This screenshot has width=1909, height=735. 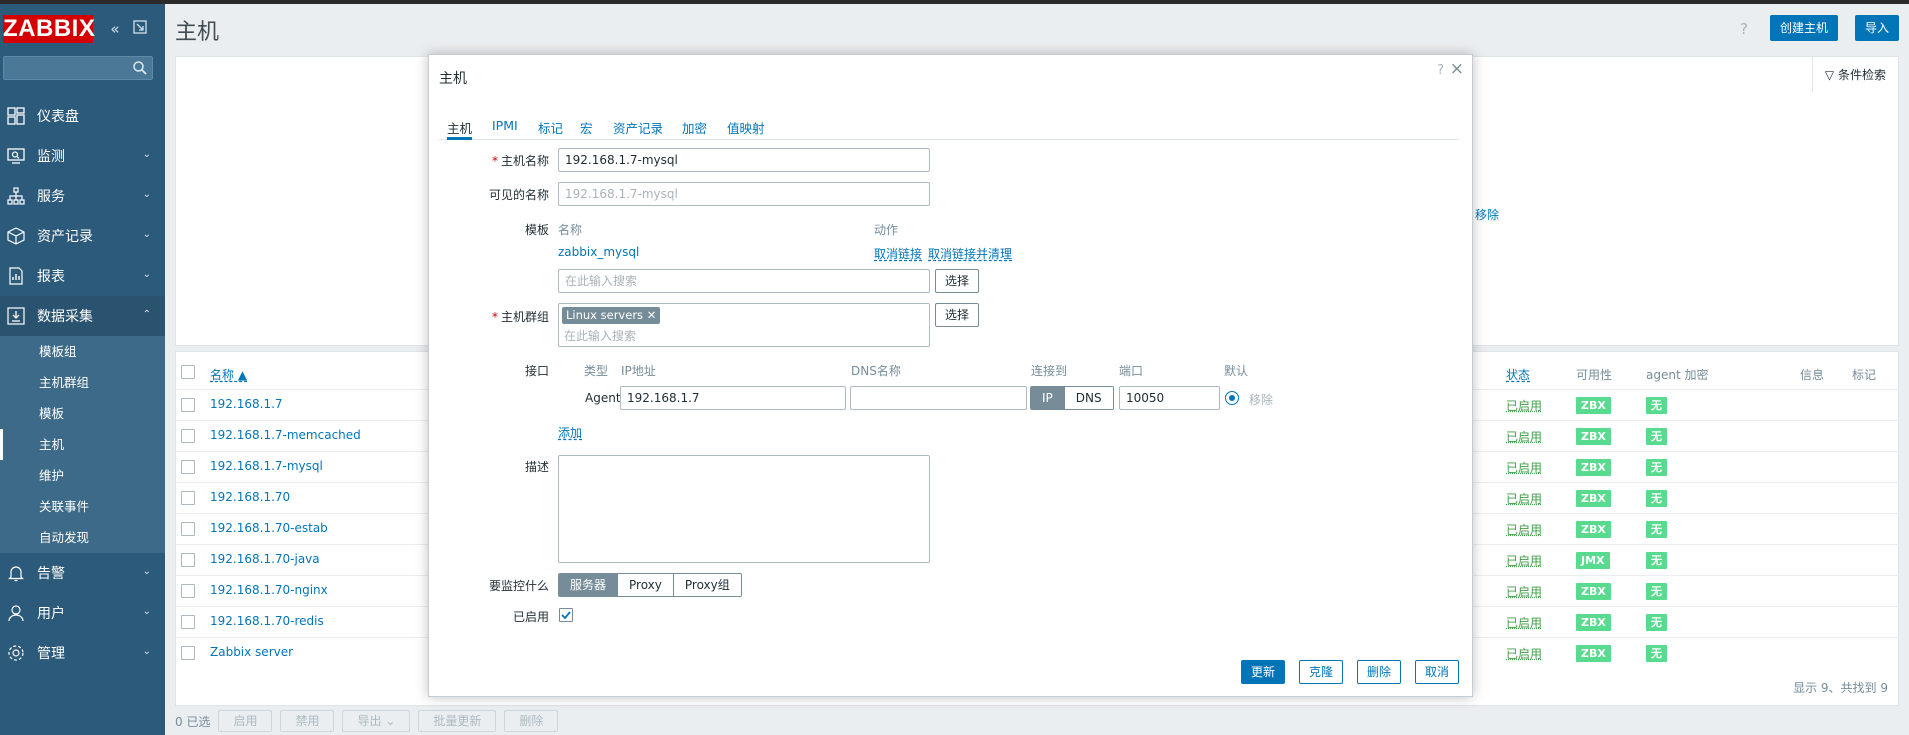 What do you see at coordinates (1232, 398) in the screenshot?
I see `default-interface-radio` at bounding box center [1232, 398].